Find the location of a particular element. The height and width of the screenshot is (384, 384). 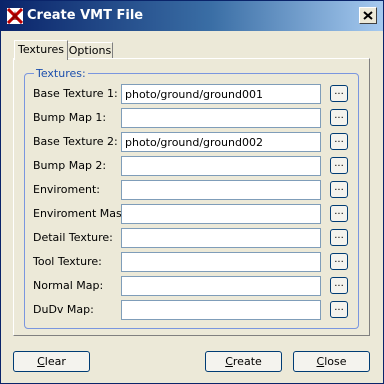

clear-mnemonic: C is located at coordinates (41, 361).